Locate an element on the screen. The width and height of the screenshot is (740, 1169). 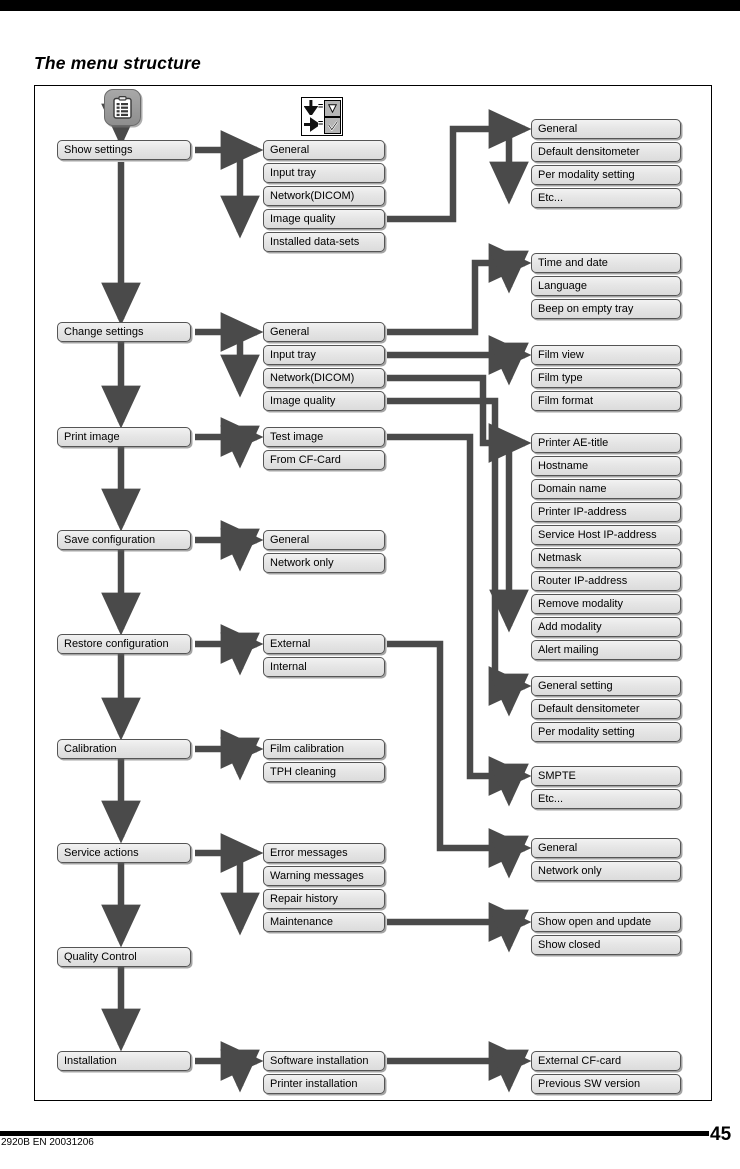
menu-item-service-actions: Service actions is located at coordinates (124, 853).